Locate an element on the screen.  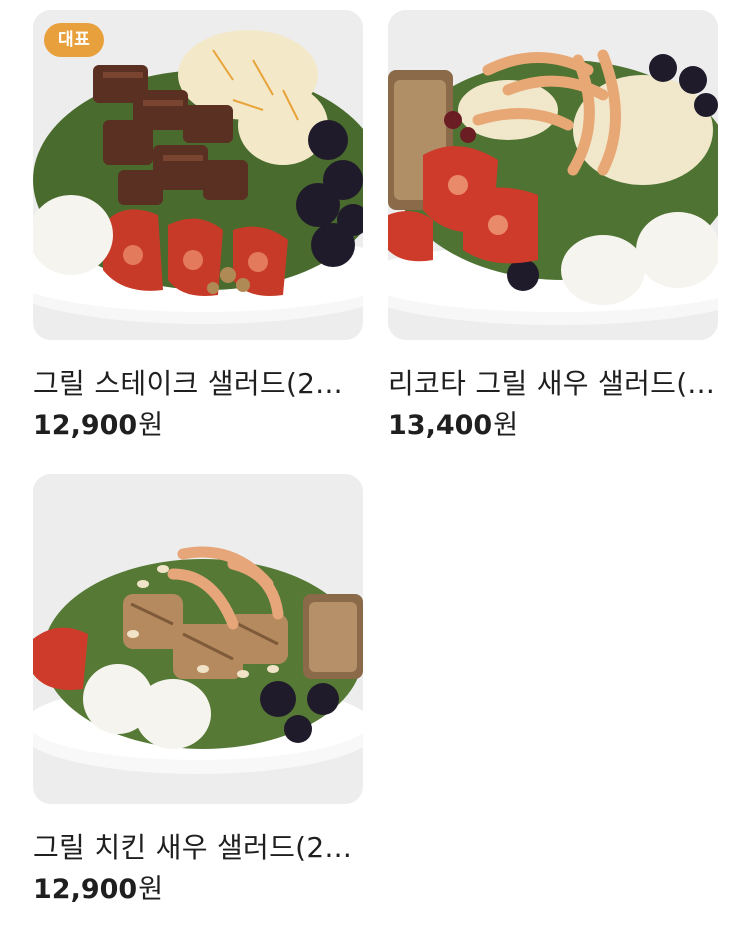
menu-item-price: 13,400원 is located at coordinates (553, 426).